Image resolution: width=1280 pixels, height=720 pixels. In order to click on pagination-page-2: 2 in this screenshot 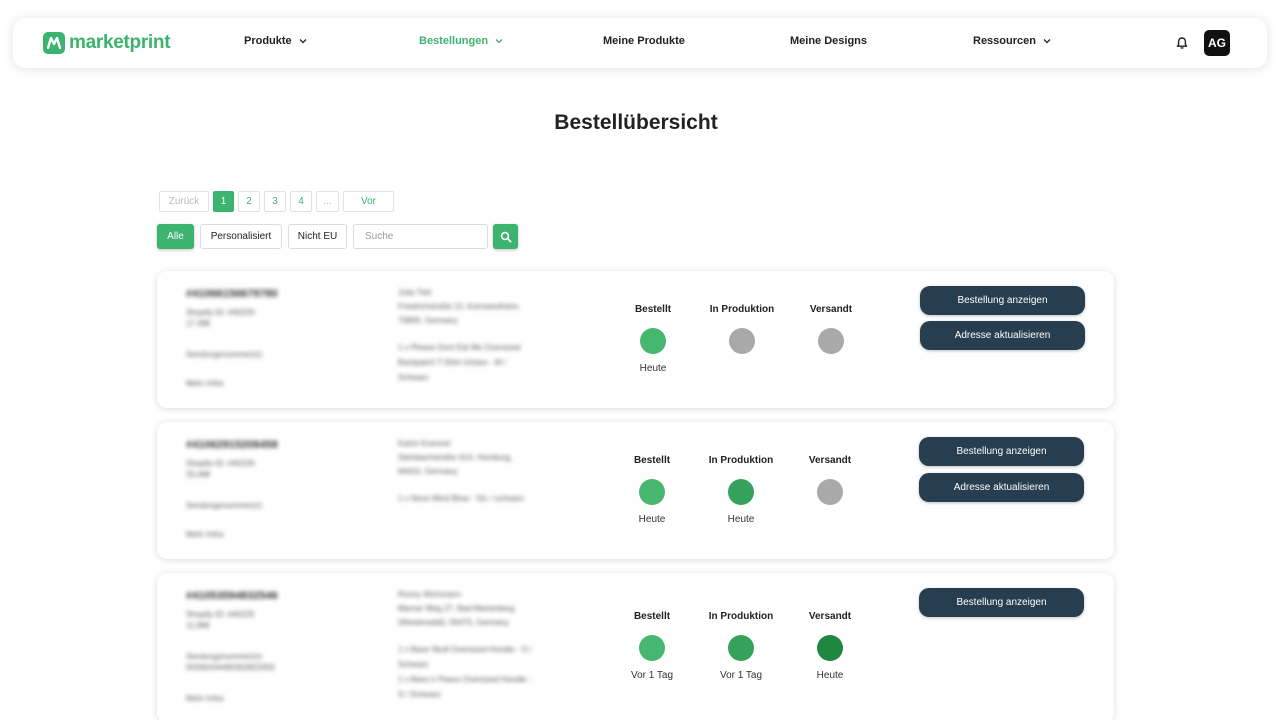, I will do `click(249, 201)`.